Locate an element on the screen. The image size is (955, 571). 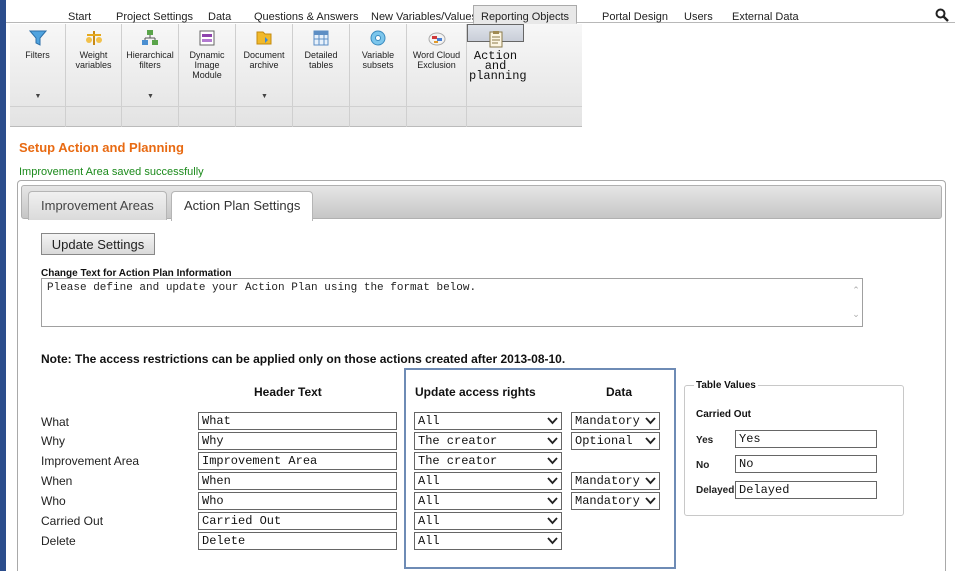
ribbon-word-cloud-exclusion-label: Word Cloud Exclusion is located at coordinates (436, 60).